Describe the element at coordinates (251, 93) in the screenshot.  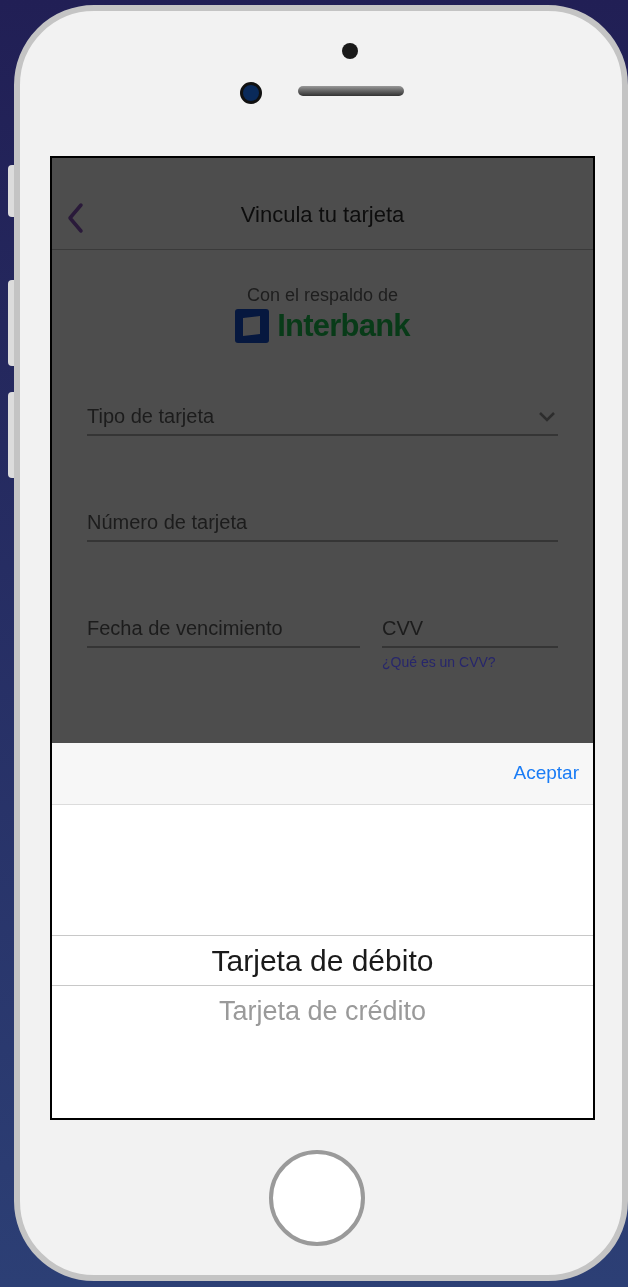
I see `phone-camera` at that location.